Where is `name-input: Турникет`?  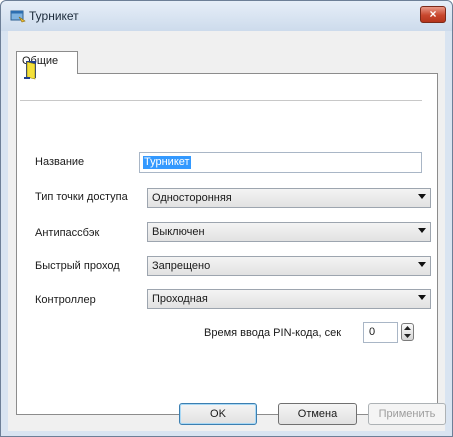
name-input: Турникет is located at coordinates (280, 162).